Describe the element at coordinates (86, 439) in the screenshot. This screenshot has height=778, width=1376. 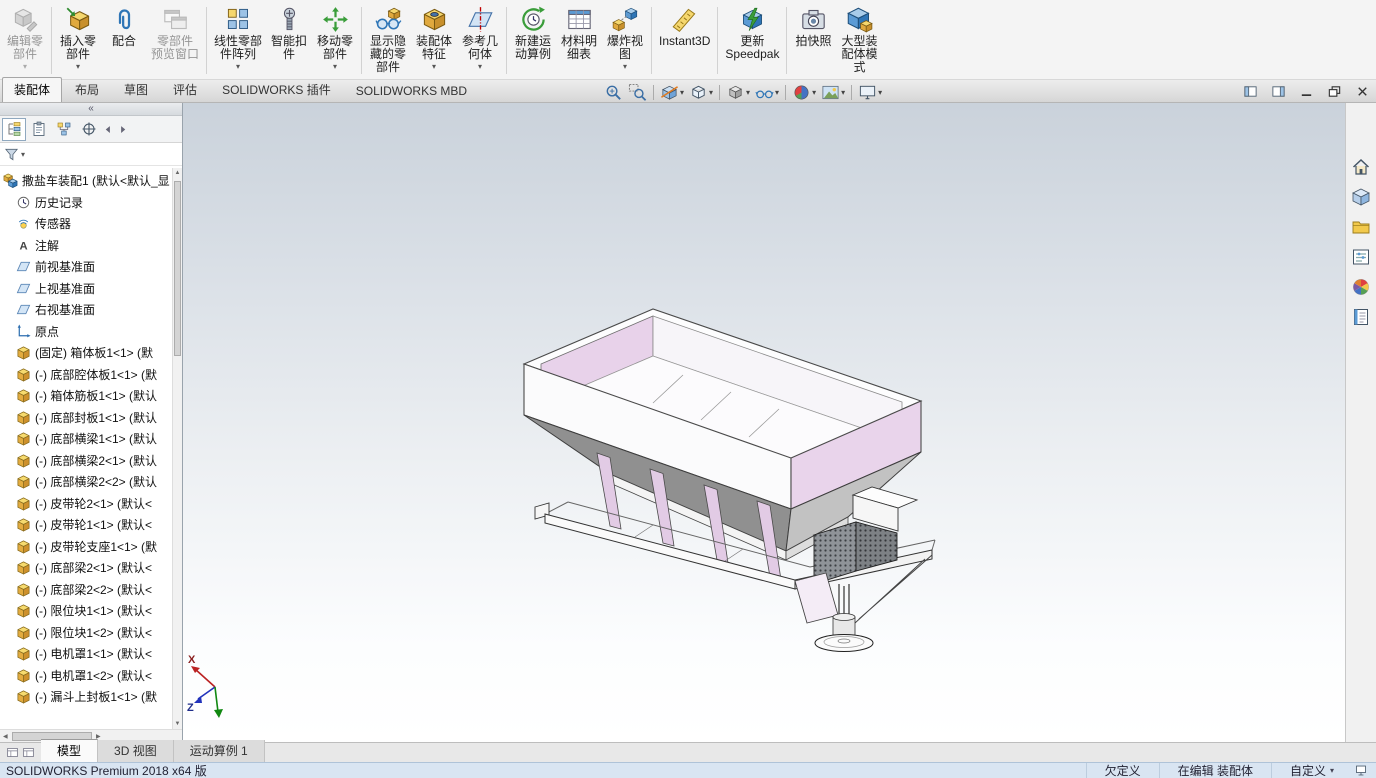
I see `tree-item: (-) 底部横梁1<1> (默认` at that location.